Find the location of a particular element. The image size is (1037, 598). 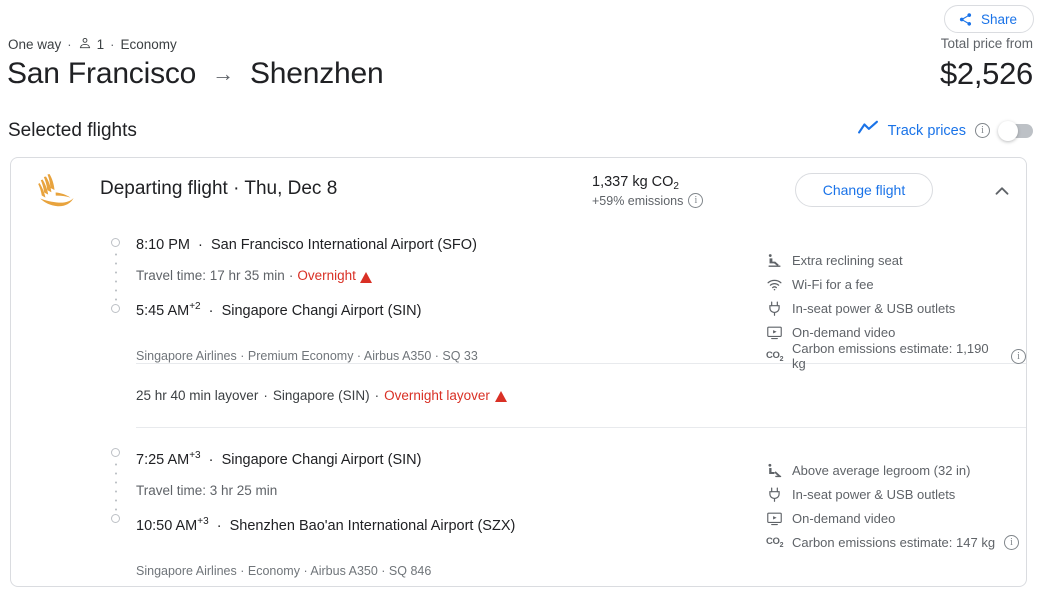

depart-time: 8:10 PM is located at coordinates (163, 245).